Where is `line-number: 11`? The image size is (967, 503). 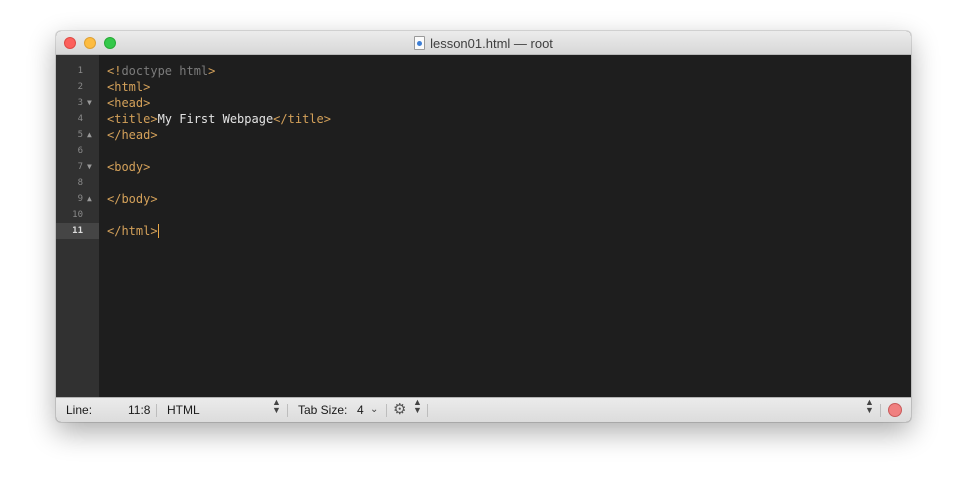
line-number: 11 is located at coordinates (77, 231).